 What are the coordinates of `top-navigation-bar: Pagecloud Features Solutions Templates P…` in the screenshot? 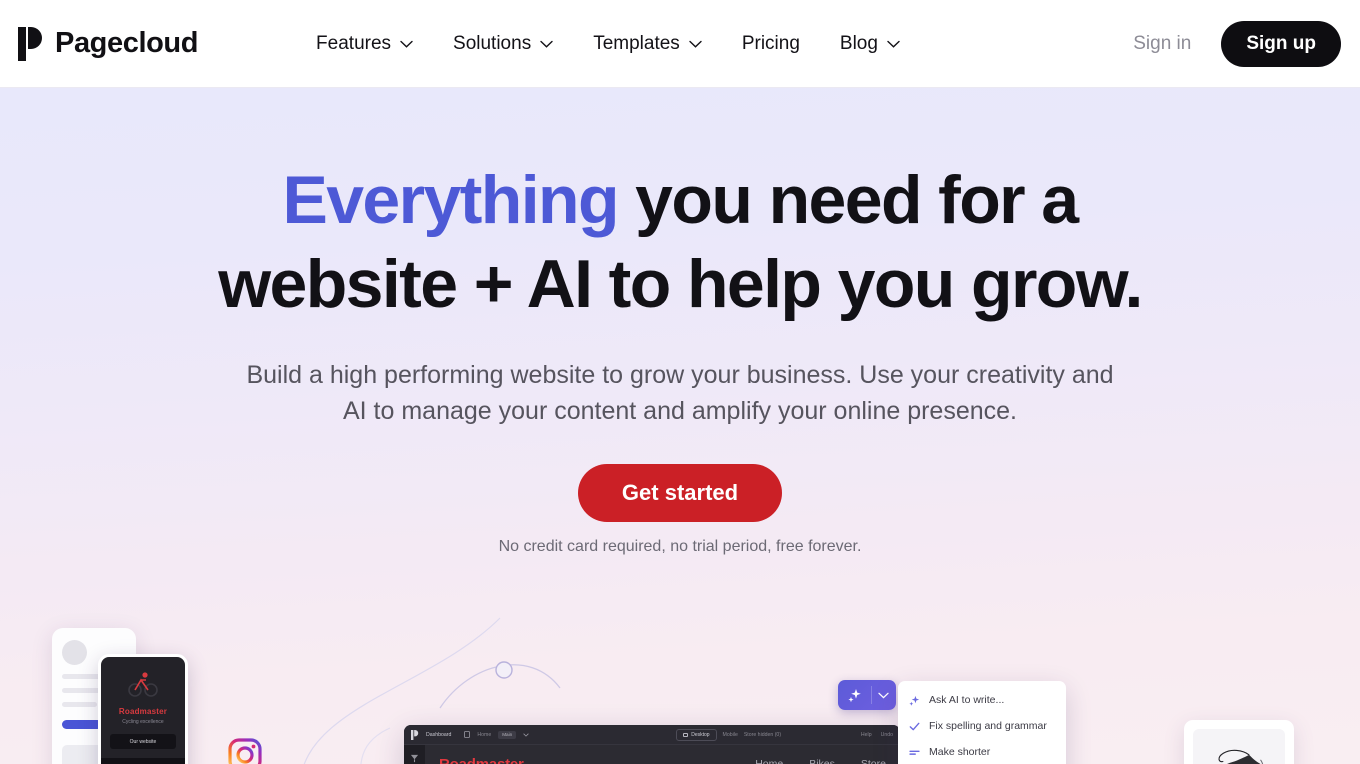 It's located at (680, 44).